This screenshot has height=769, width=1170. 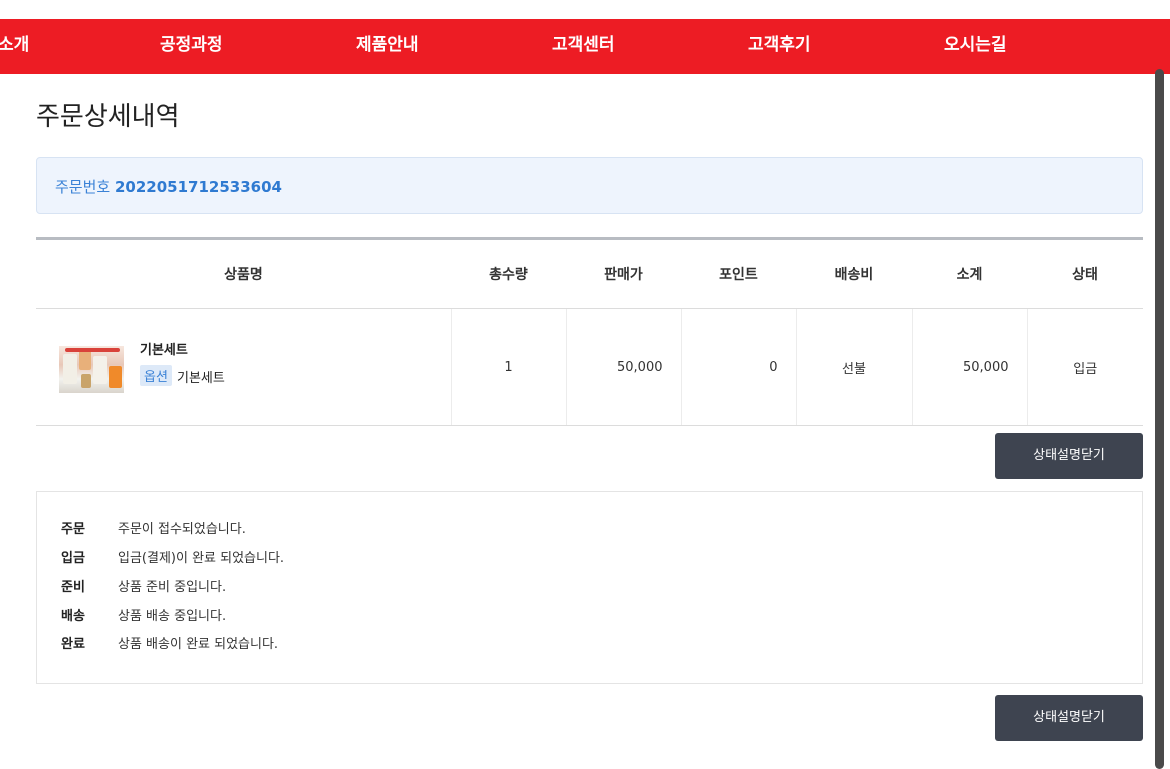 I want to click on point-cell: 0, so click(x=738, y=367).